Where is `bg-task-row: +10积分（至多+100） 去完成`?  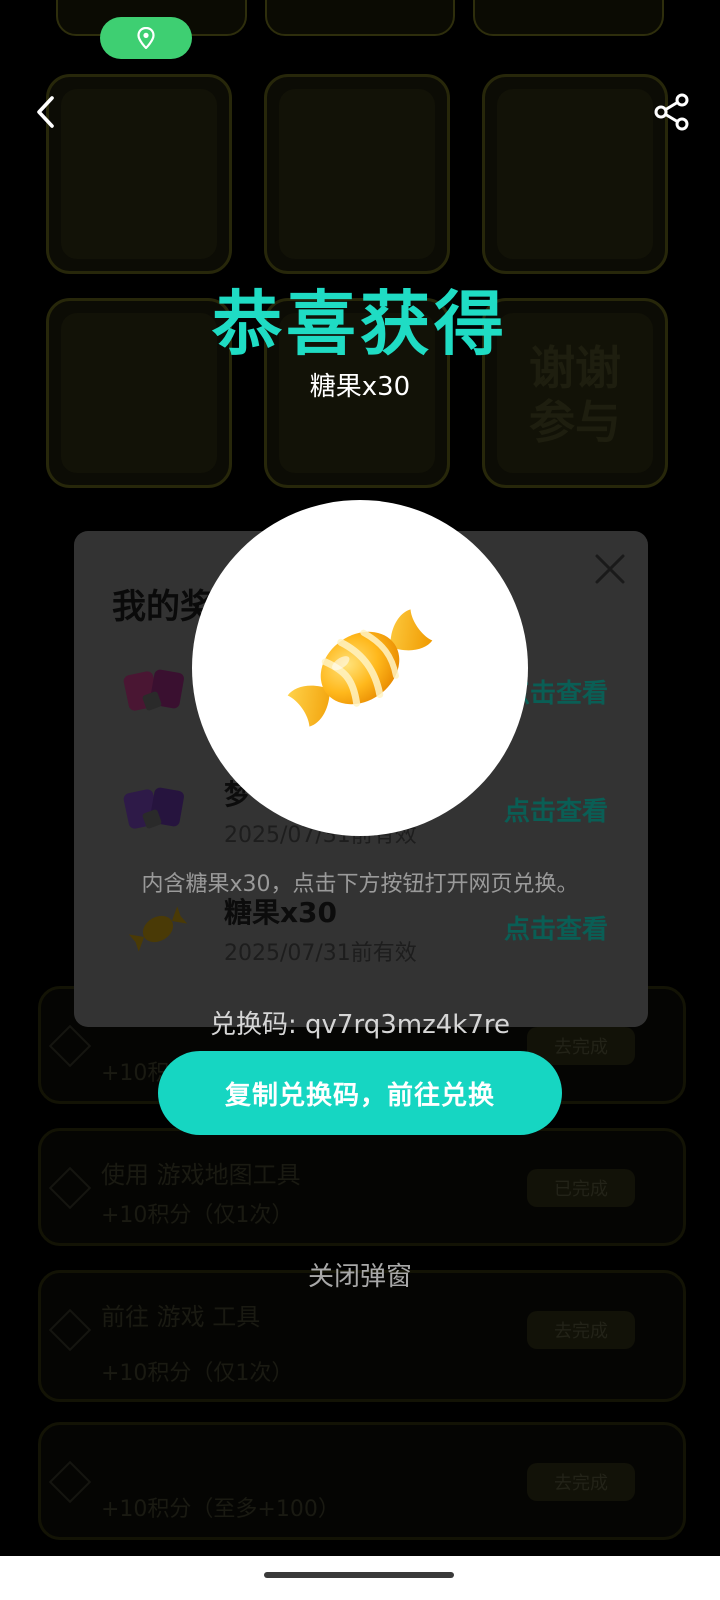 bg-task-row: +10积分（至多+100） 去完成 is located at coordinates (362, 1481).